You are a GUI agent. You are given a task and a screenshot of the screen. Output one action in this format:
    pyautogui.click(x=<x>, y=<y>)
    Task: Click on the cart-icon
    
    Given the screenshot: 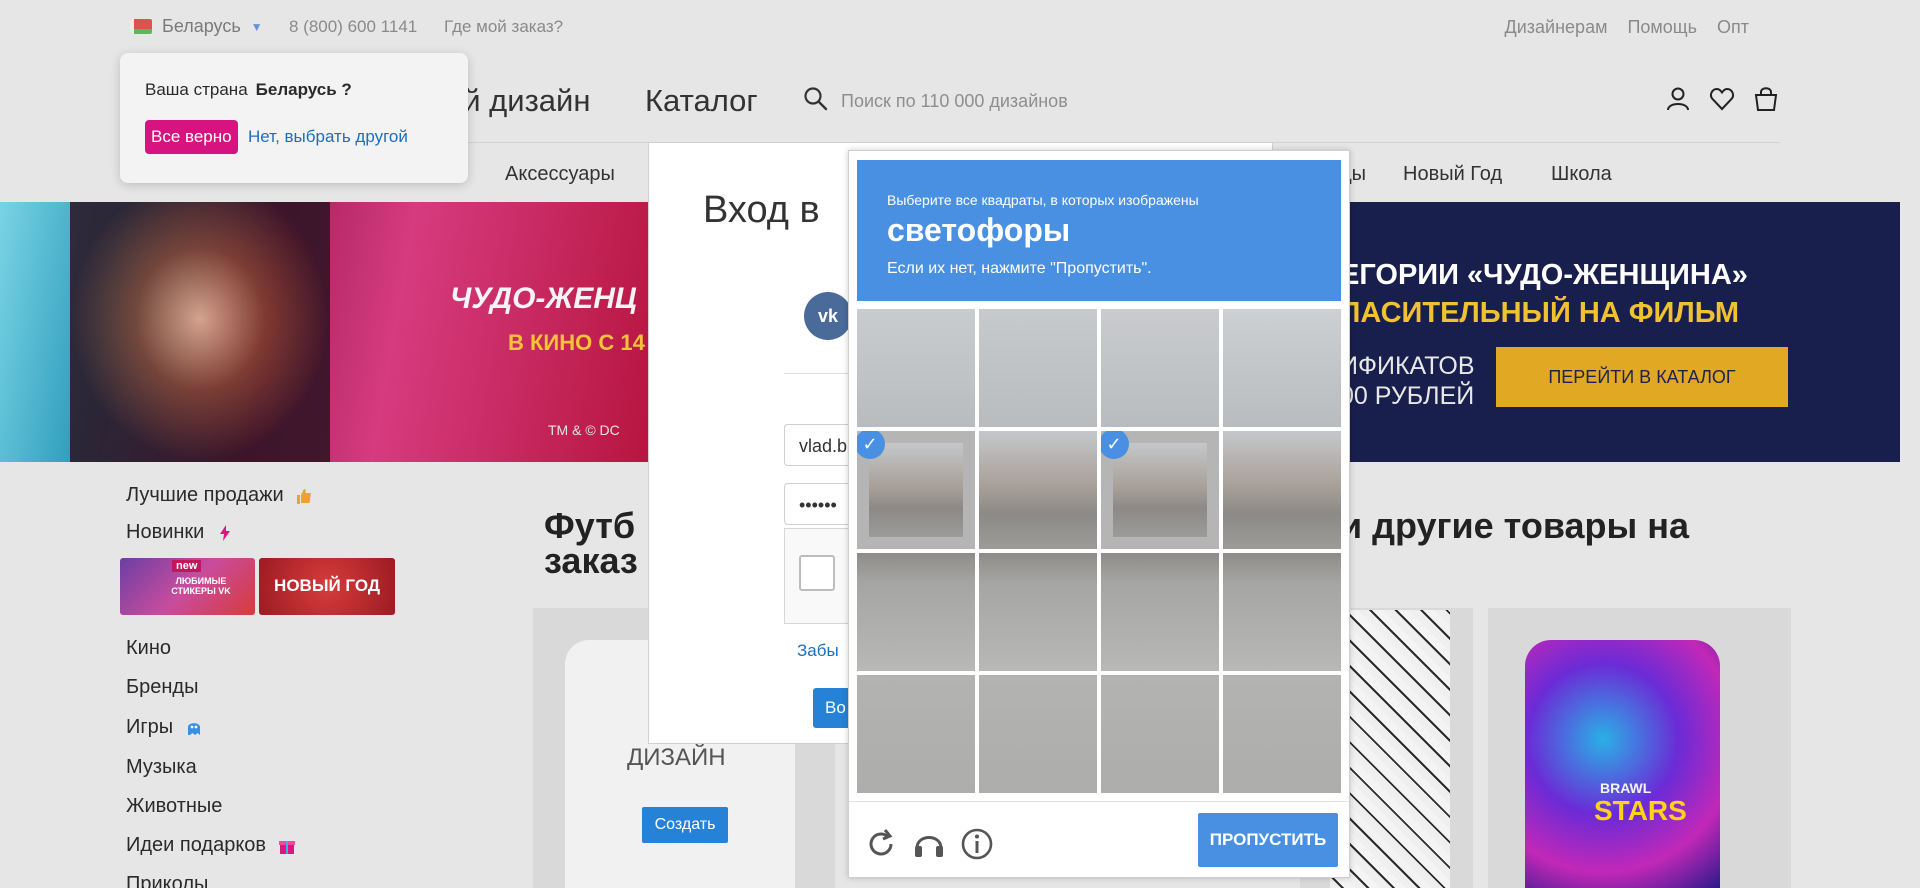 What is the action you would take?
    pyautogui.click(x=1766, y=99)
    